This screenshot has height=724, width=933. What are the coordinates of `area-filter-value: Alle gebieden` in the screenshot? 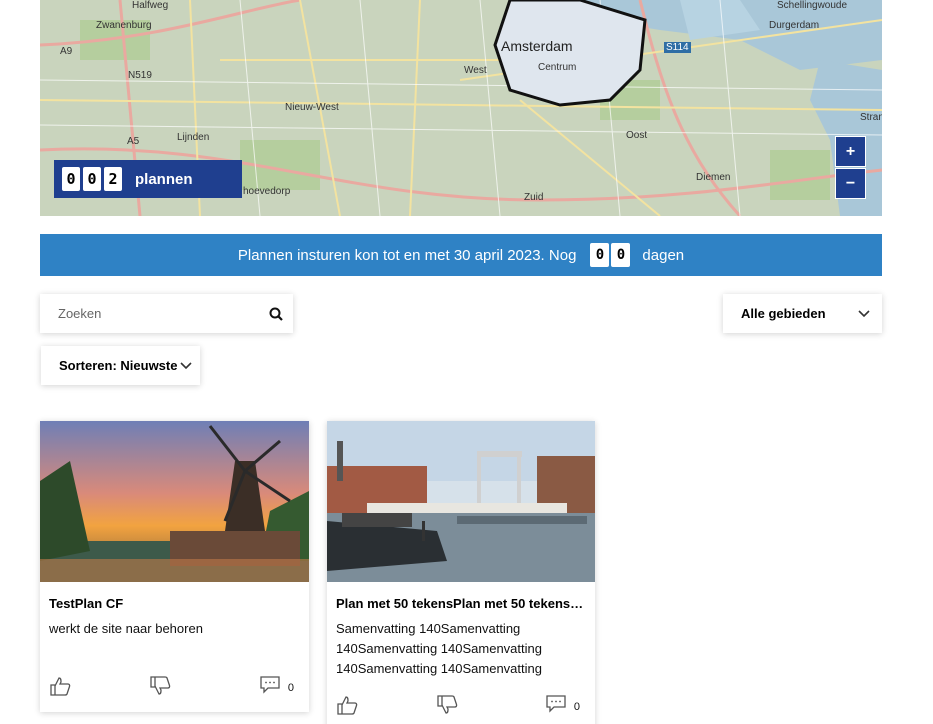 It's located at (783, 313).